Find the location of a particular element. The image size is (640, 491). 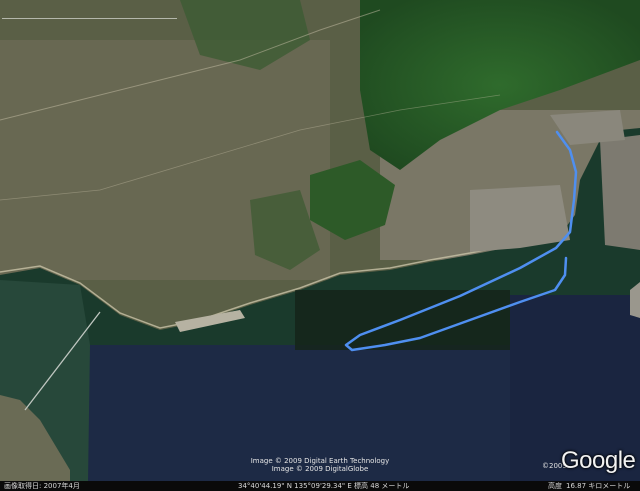

scale-bar is located at coordinates (92, 18).